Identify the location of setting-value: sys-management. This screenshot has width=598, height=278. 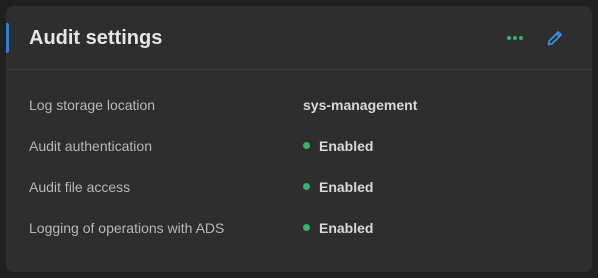
(360, 105).